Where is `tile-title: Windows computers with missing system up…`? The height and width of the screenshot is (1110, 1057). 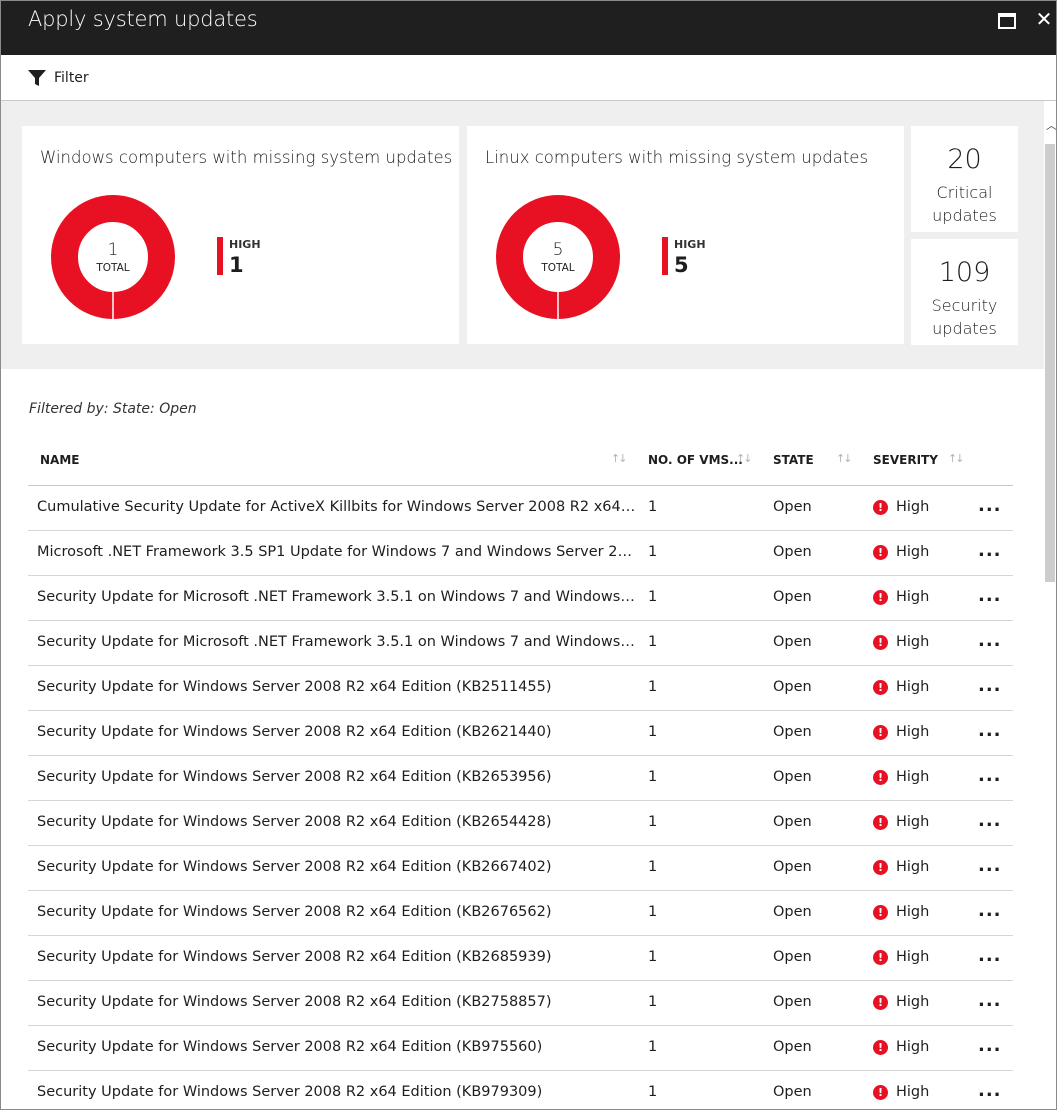
tile-title: Windows computers with missing system up… is located at coordinates (246, 157).